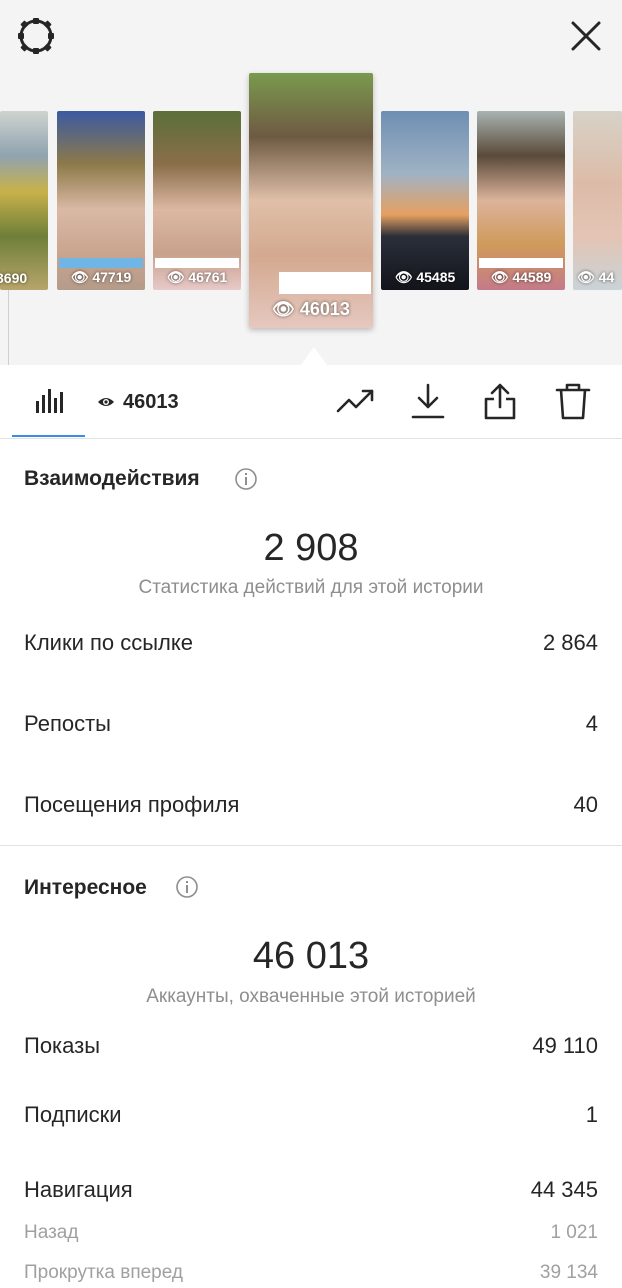  What do you see at coordinates (311, 587) in the screenshot?
I see `interactions-subtitle: Статистика действий для этой истории` at bounding box center [311, 587].